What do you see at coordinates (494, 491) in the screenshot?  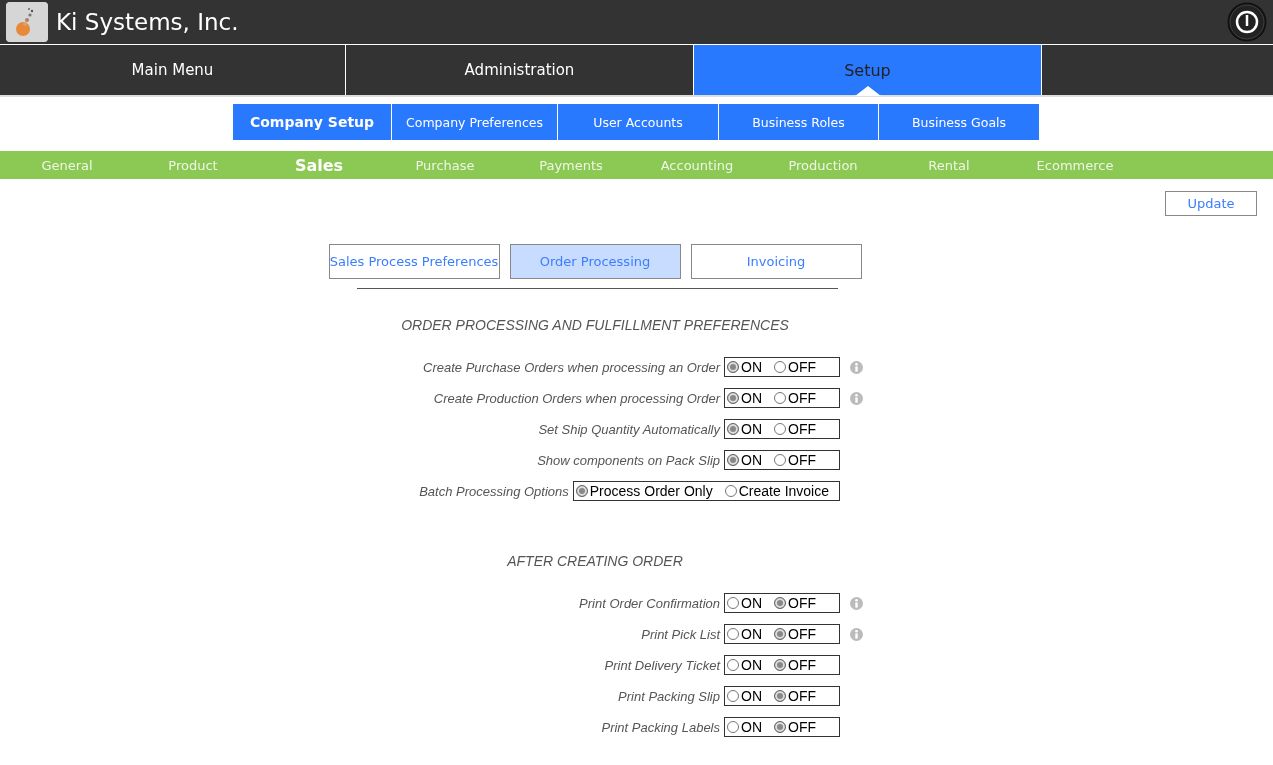 I see `setting-label: Batch Processing Options` at bounding box center [494, 491].